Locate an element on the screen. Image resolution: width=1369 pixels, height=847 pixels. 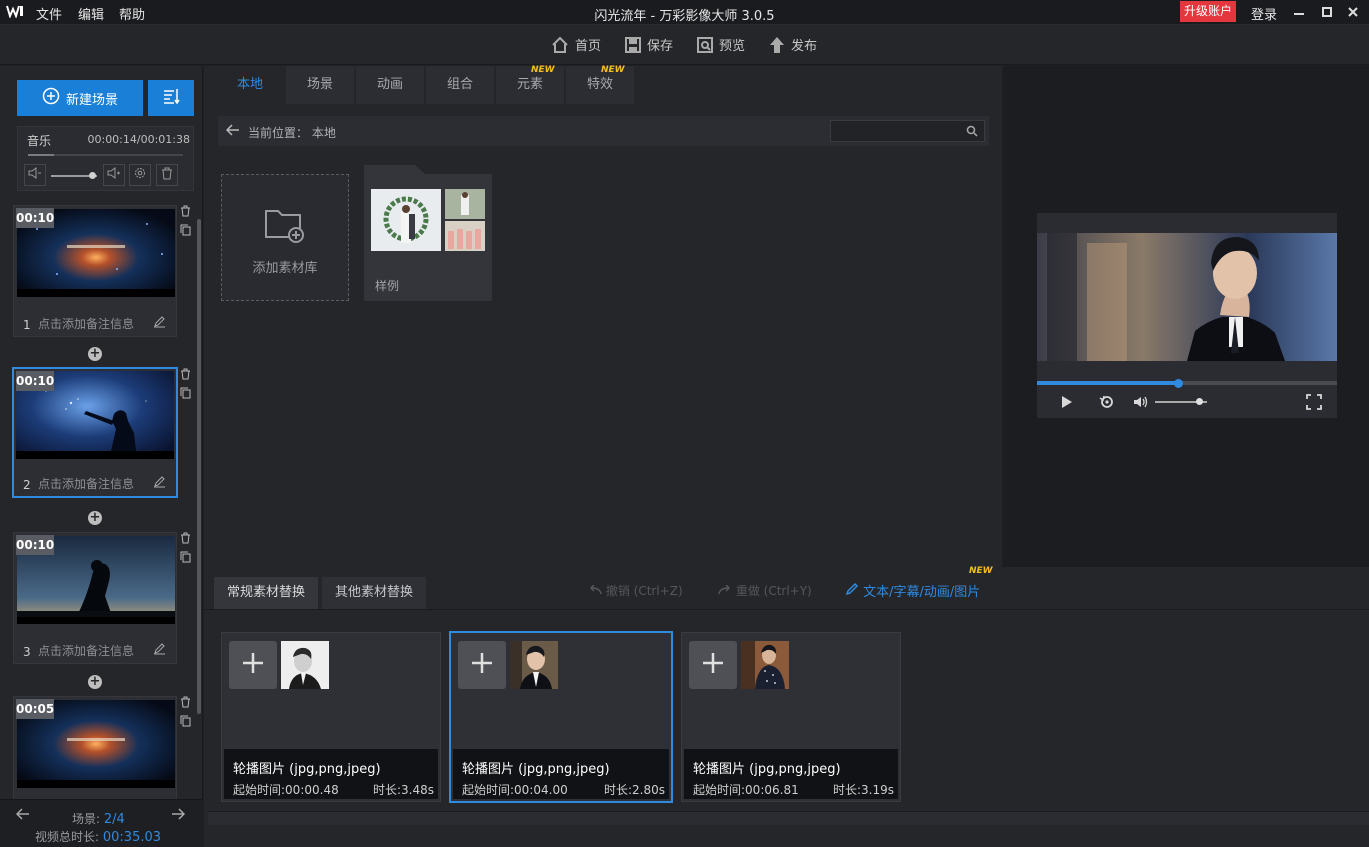
close-icon is located at coordinates (1353, 12).